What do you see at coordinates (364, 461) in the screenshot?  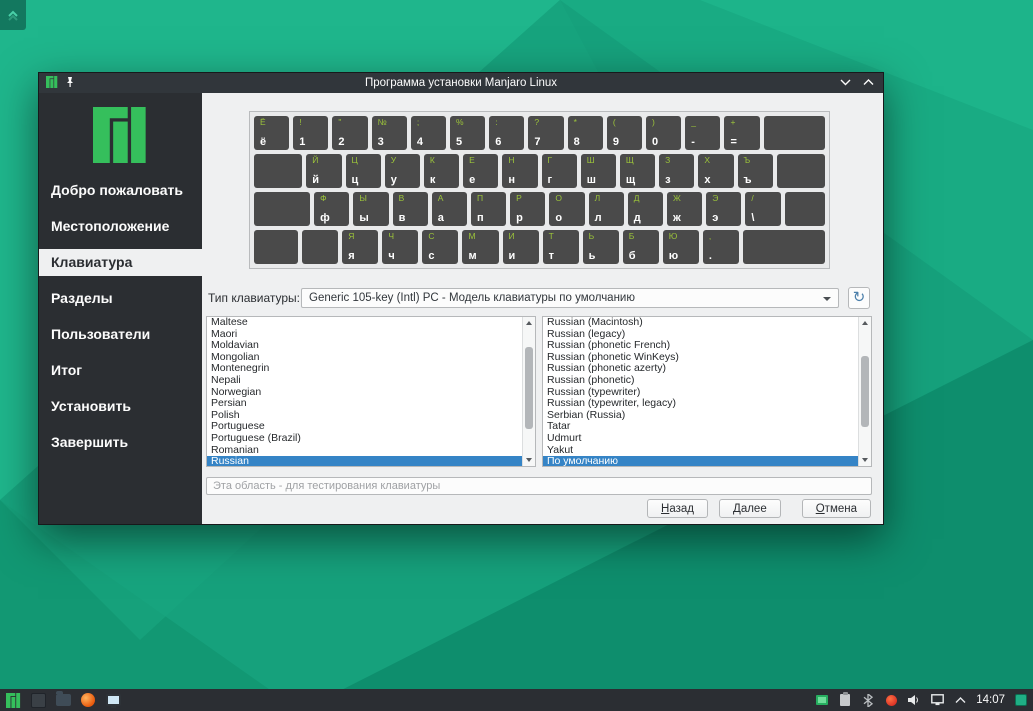 I see `list-item: Russian` at bounding box center [364, 461].